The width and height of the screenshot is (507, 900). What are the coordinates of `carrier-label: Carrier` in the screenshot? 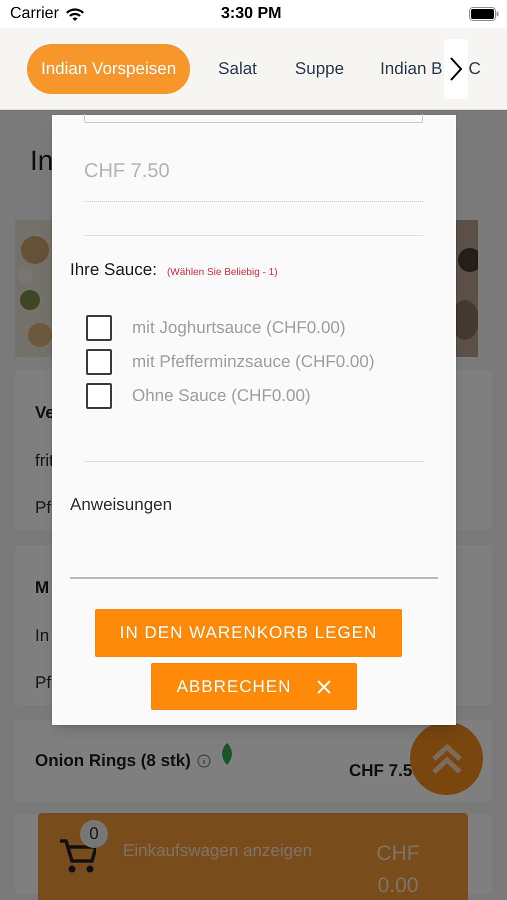 It's located at (34, 14).